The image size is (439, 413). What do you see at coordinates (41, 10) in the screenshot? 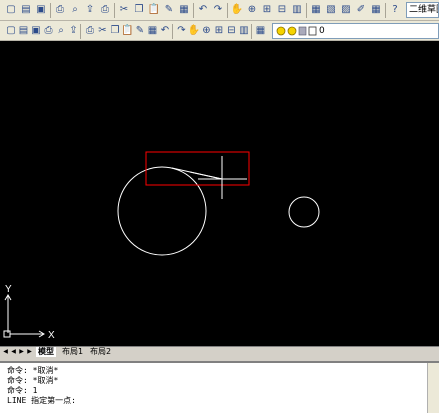
I see `save-icon: ▣` at bounding box center [41, 10].